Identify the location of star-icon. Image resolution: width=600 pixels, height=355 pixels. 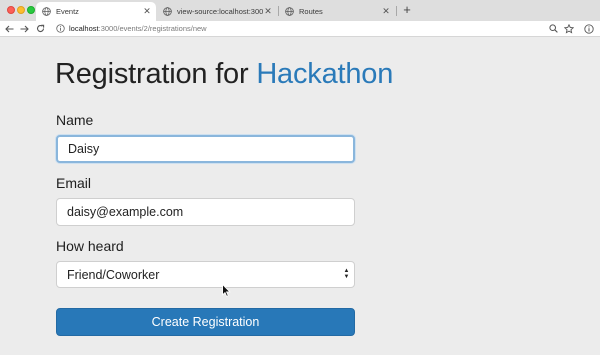
(569, 28).